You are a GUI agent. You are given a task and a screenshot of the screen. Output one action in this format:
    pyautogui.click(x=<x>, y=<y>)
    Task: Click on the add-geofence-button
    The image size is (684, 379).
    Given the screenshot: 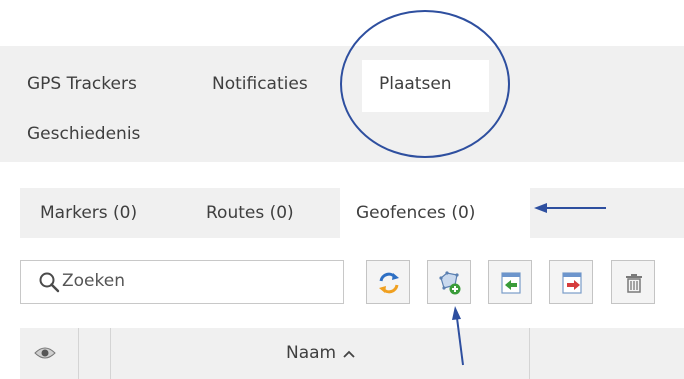 What is the action you would take?
    pyautogui.click(x=449, y=282)
    